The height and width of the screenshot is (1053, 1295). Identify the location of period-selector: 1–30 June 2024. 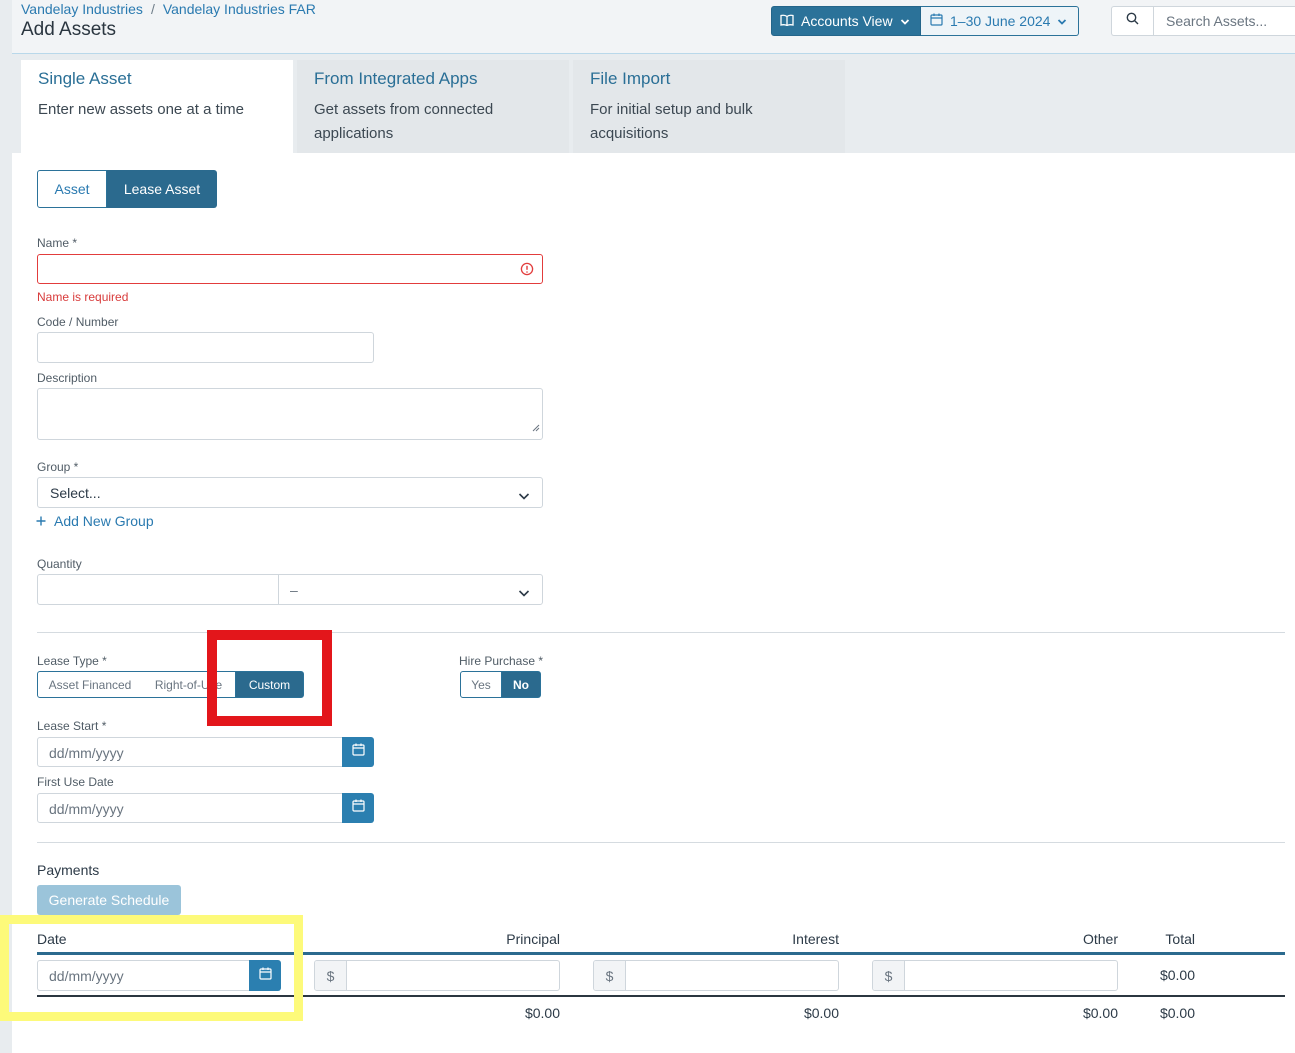
(1000, 21).